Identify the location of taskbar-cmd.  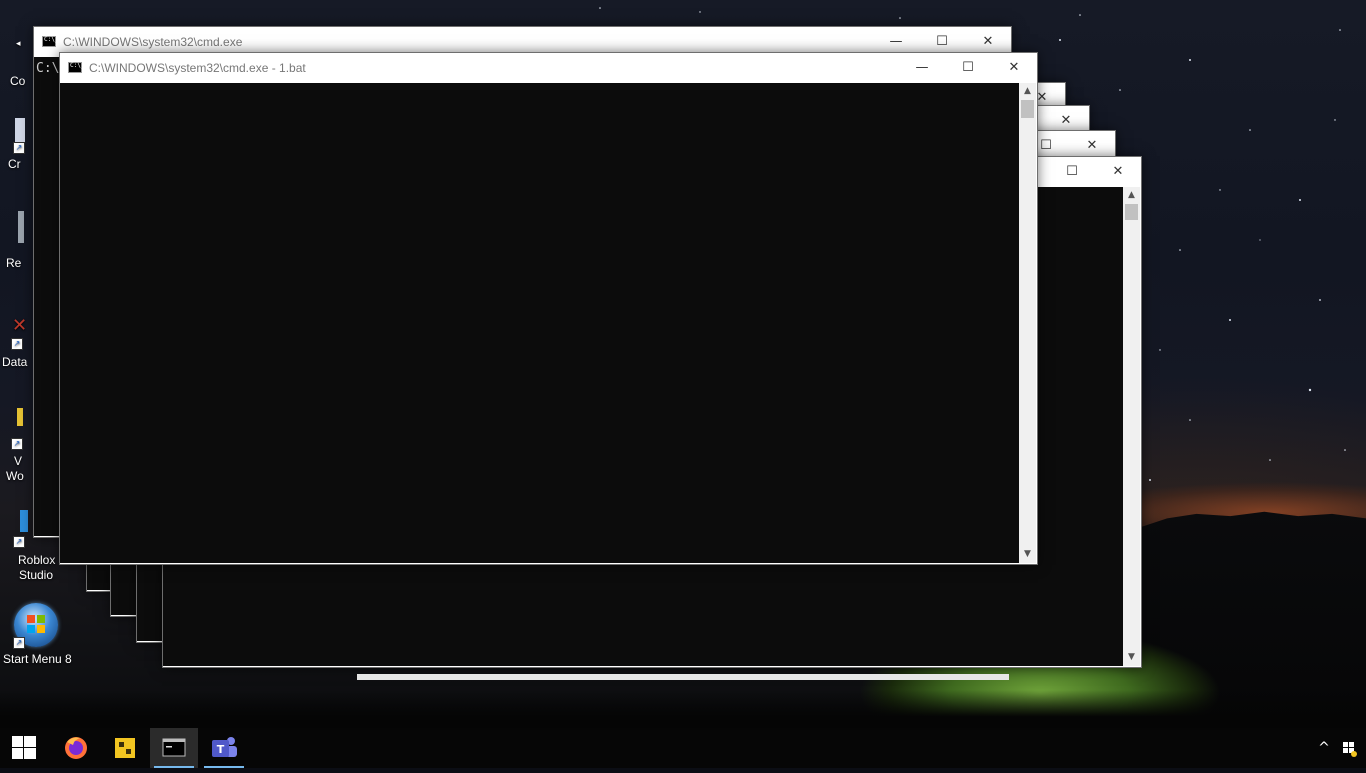
(174, 748).